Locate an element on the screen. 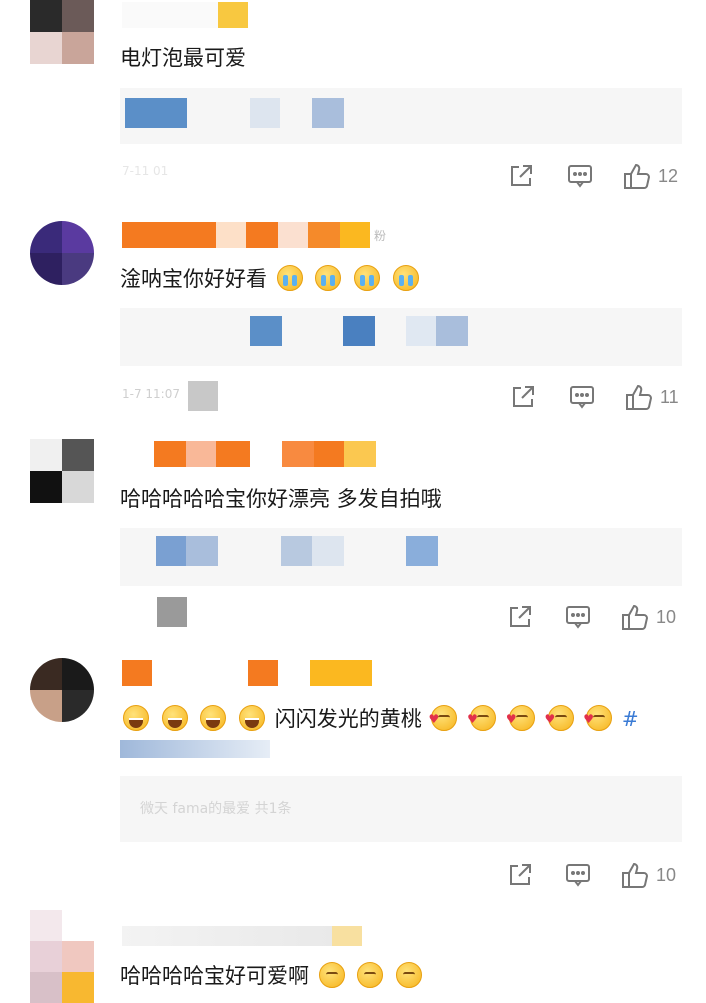 The width and height of the screenshot is (706, 1003). comment-text: 淦呐宝你好好看 is located at coordinates (271, 279).